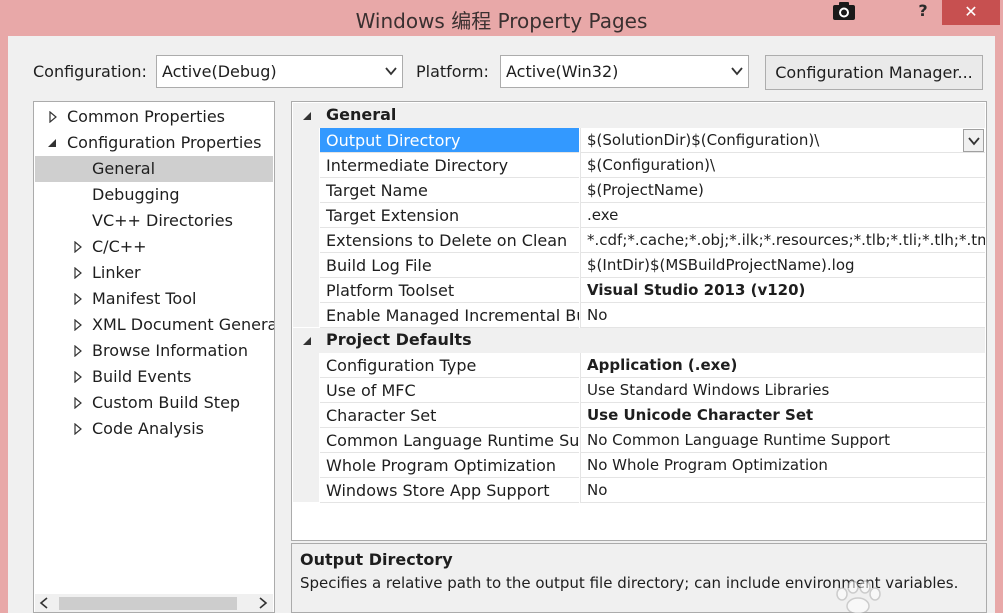 The image size is (1003, 613). I want to click on property-value-cell: $(IntDir)$(MSBuildProjectName).log, so click(782, 265).